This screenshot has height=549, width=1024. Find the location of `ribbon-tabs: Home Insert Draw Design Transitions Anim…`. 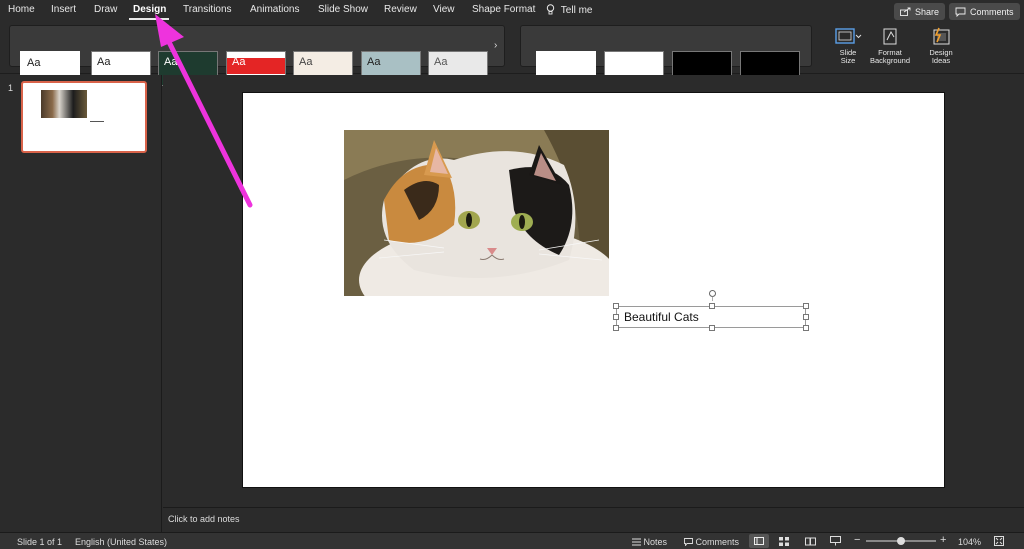

ribbon-tabs: Home Insert Draw Design Transitions Anim… is located at coordinates (512, 11).